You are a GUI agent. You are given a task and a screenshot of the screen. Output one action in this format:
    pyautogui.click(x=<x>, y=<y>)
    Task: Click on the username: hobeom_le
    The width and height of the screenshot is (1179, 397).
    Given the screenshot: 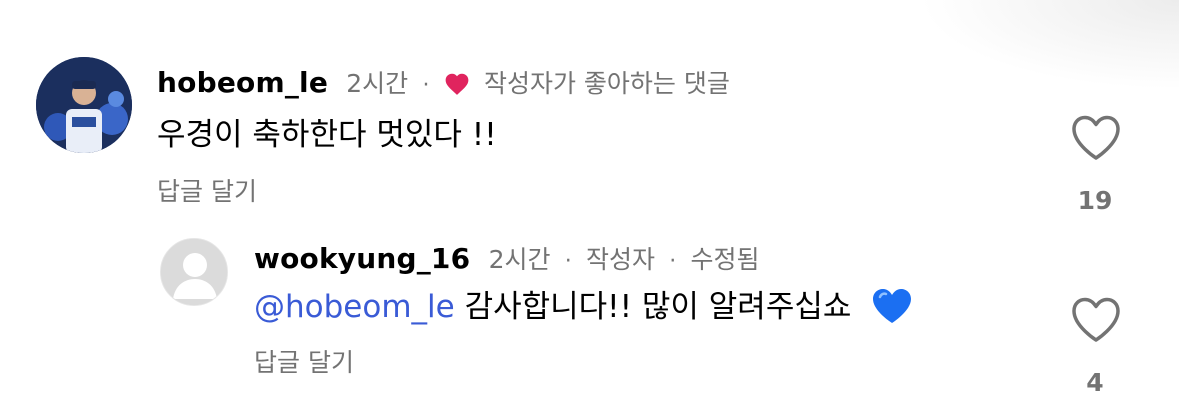 What is the action you would take?
    pyautogui.click(x=242, y=82)
    